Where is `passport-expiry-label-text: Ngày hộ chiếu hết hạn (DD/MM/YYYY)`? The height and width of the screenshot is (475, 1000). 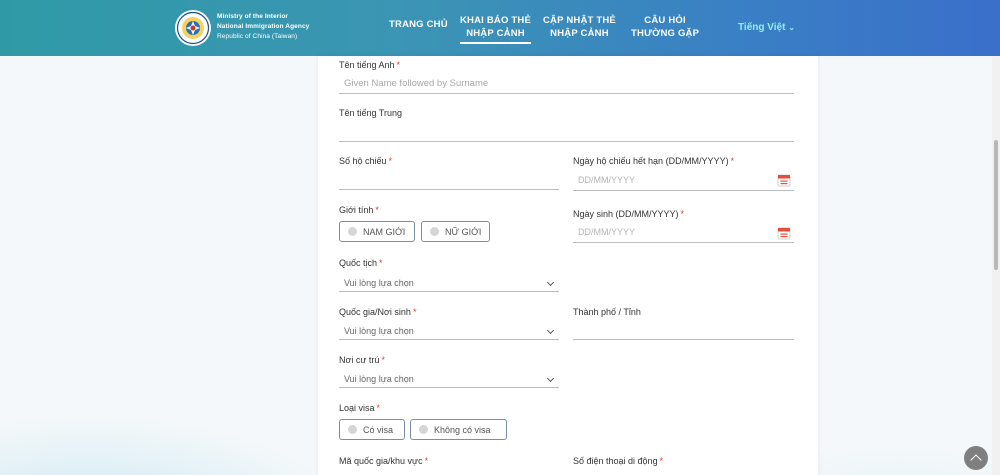
passport-expiry-label-text: Ngày hộ chiếu hết hạn (DD/MM/YYYY) is located at coordinates (651, 161).